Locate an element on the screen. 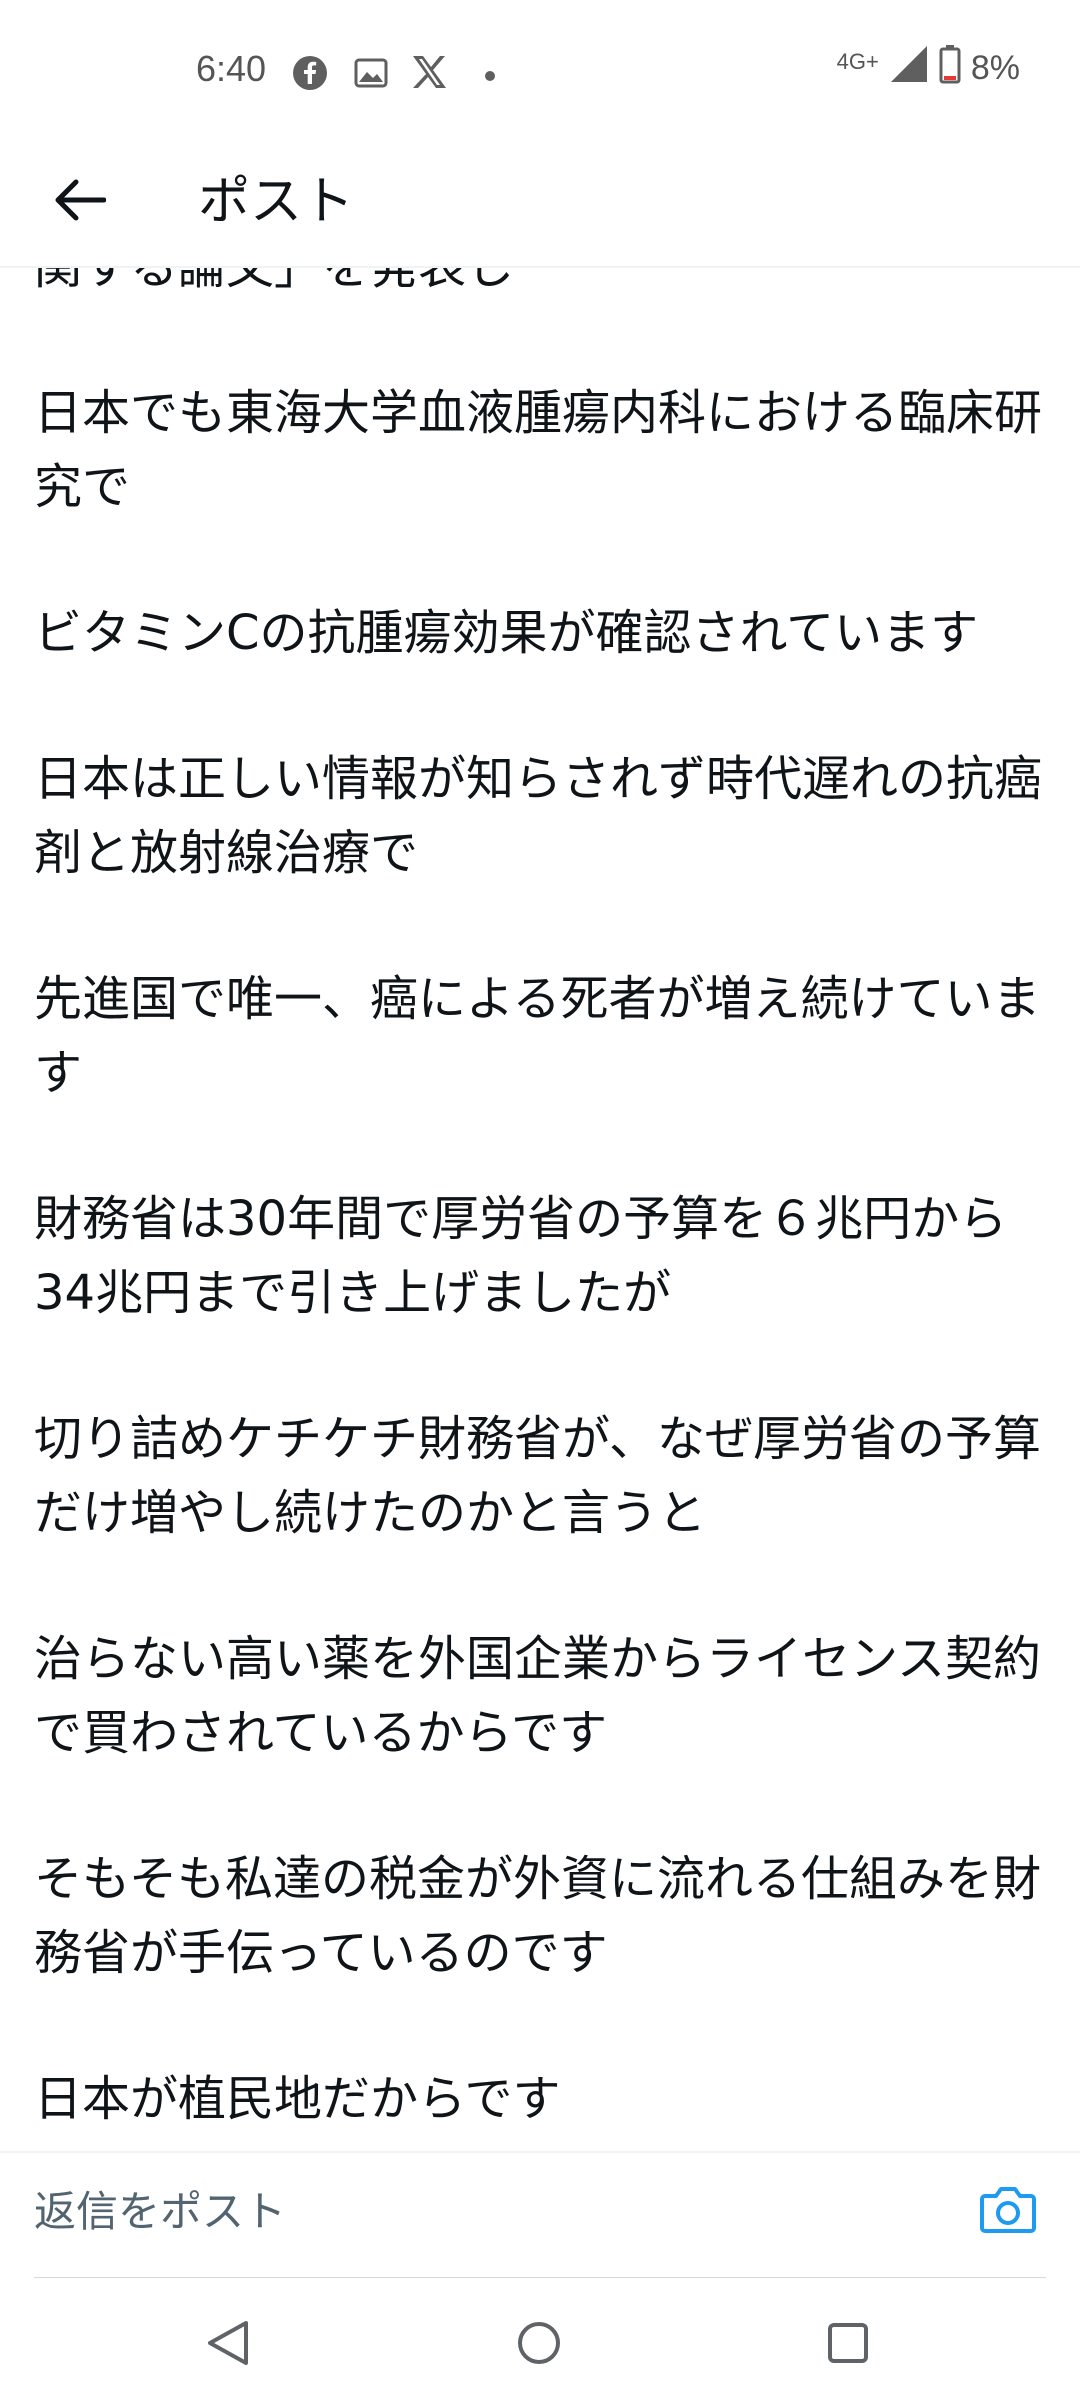 Image resolution: width=1080 pixels, height=2400 pixels. back-nav-icon is located at coordinates (228, 2343).